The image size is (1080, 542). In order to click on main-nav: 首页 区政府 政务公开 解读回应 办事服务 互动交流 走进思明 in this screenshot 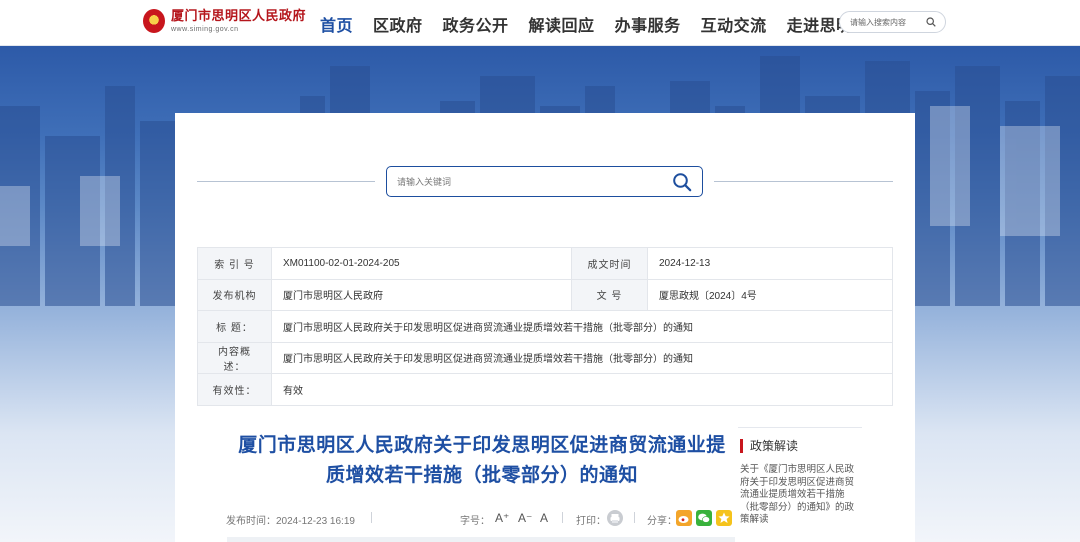, I will do `click(596, 24)`.